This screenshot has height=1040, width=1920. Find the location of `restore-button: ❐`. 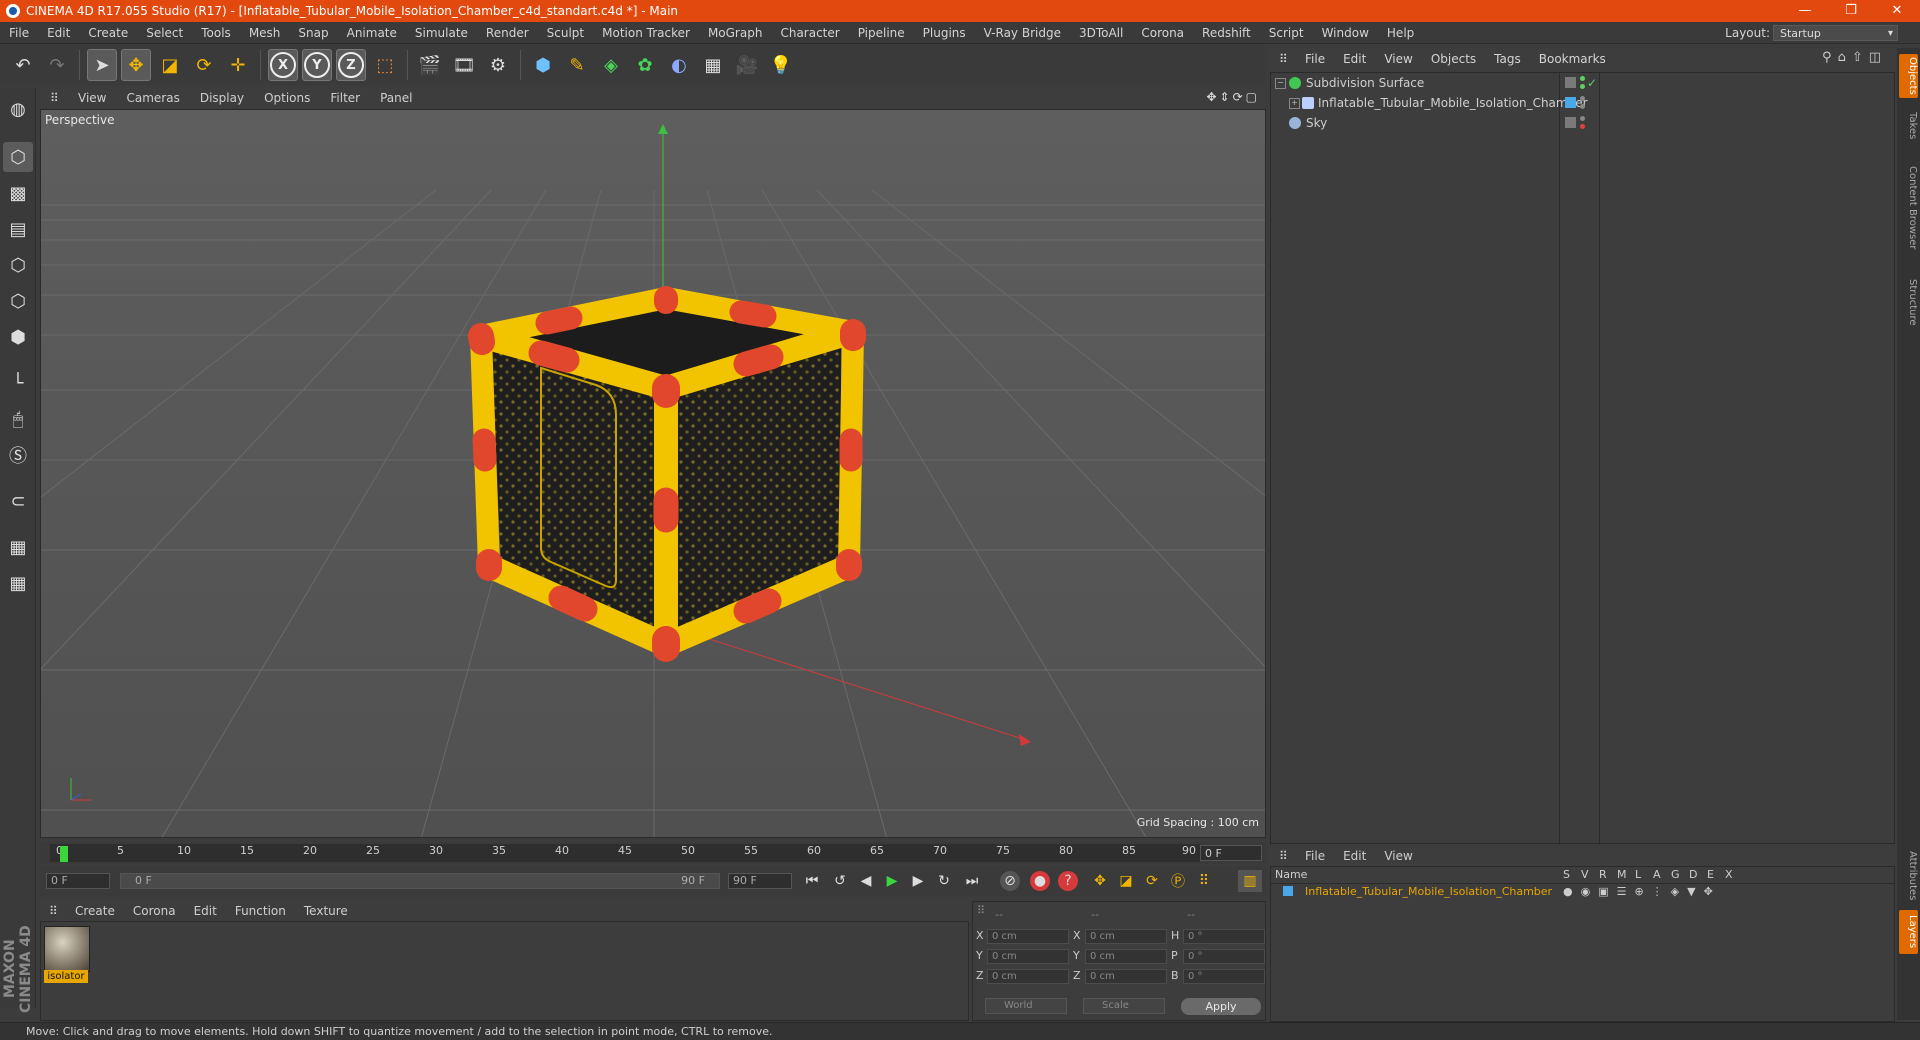

restore-button: ❐ is located at coordinates (1851, 11).